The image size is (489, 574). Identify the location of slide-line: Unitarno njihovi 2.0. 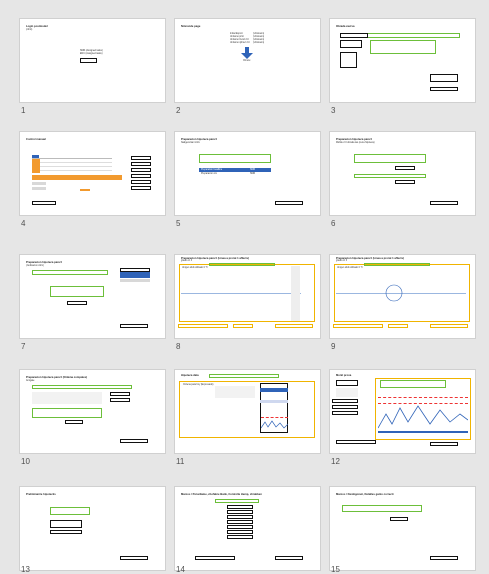
(240, 43).